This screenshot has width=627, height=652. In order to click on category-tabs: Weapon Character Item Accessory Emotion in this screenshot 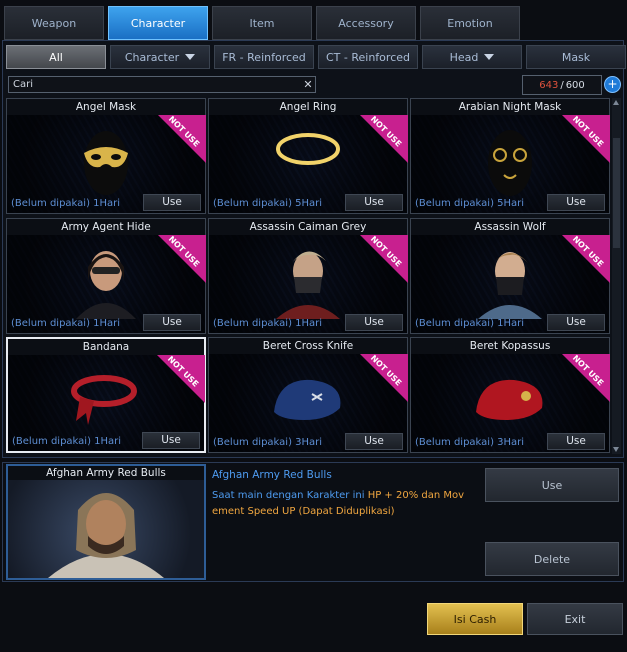, I will do `click(262, 23)`.